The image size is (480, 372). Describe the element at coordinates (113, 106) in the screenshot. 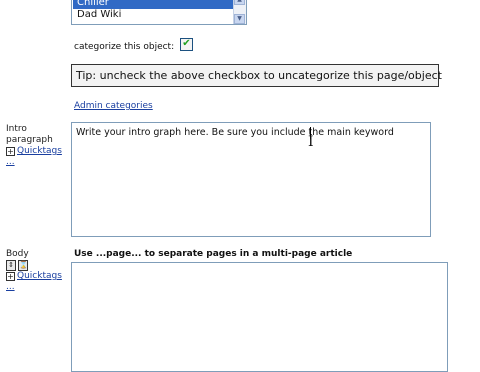

I see `admin-categories-link: Admin categories` at that location.